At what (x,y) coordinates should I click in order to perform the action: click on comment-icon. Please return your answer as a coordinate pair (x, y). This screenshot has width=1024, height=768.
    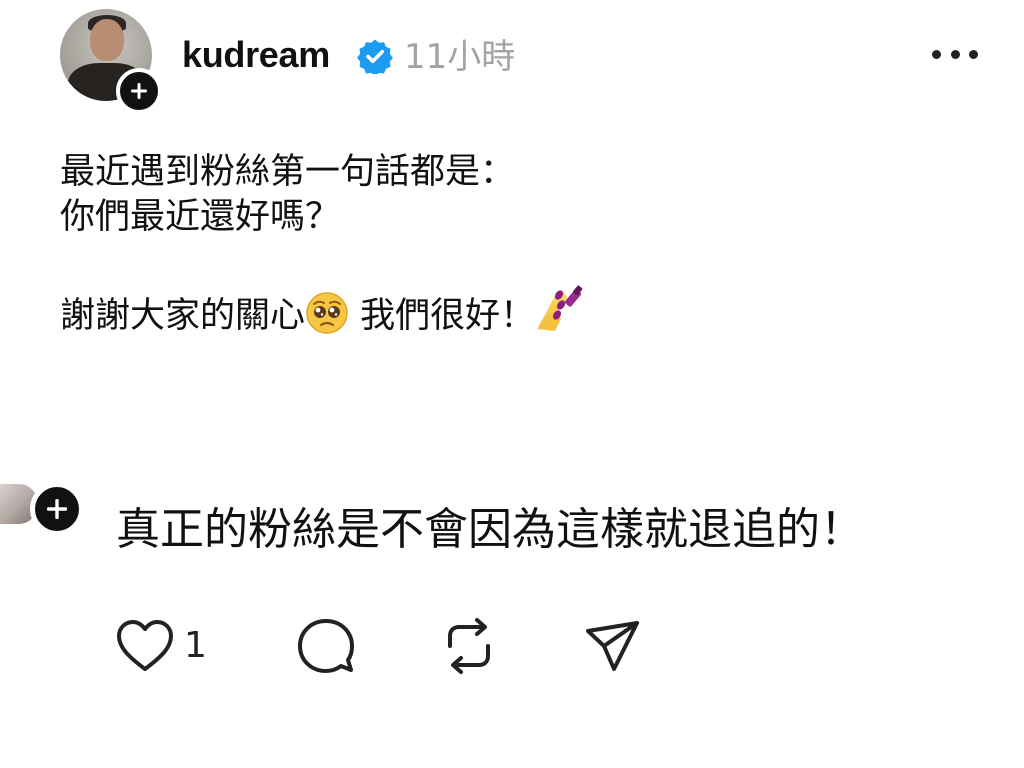
    Looking at the image, I should click on (326, 646).